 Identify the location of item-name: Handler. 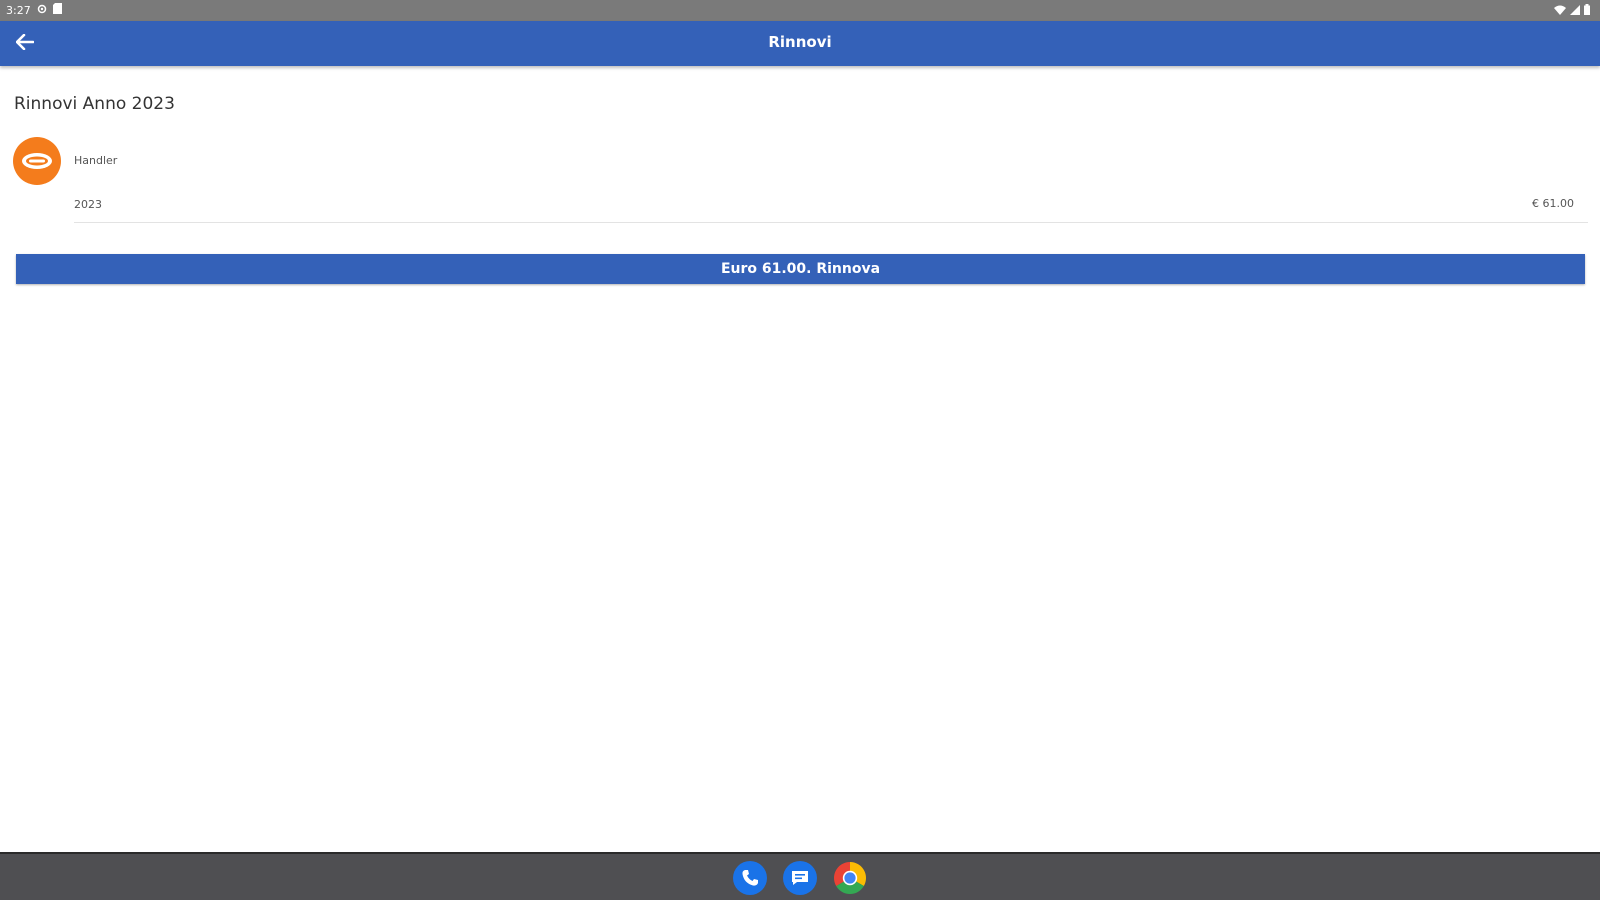
(96, 160).